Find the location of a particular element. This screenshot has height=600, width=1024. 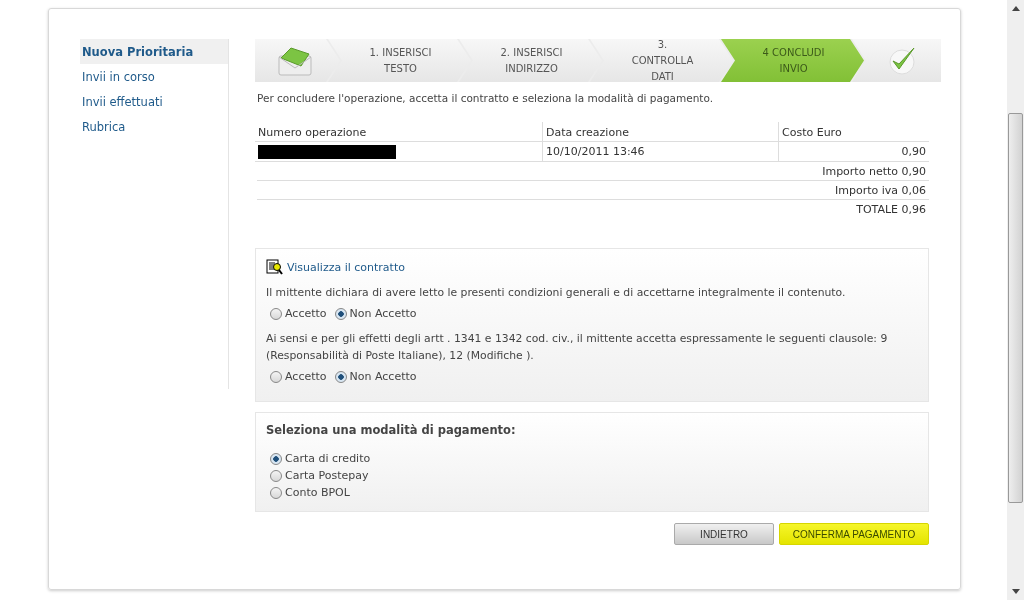

sidebar-item: Rubrica is located at coordinates (154, 126).